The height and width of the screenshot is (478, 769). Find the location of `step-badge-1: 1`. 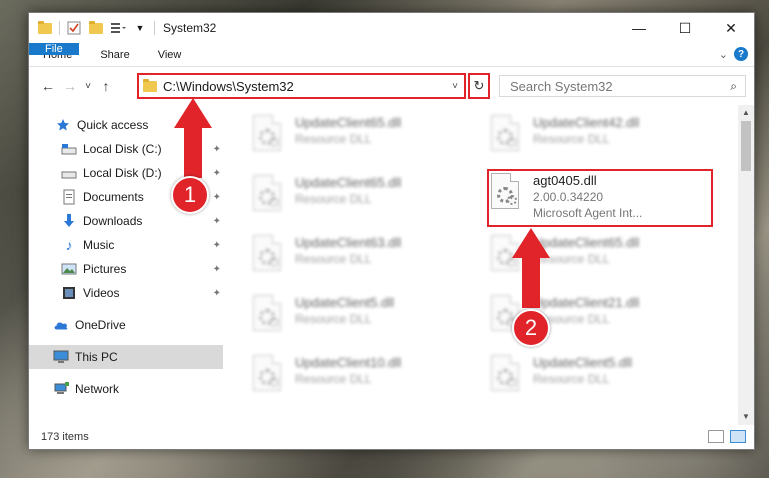

step-badge-1: 1 is located at coordinates (190, 195).